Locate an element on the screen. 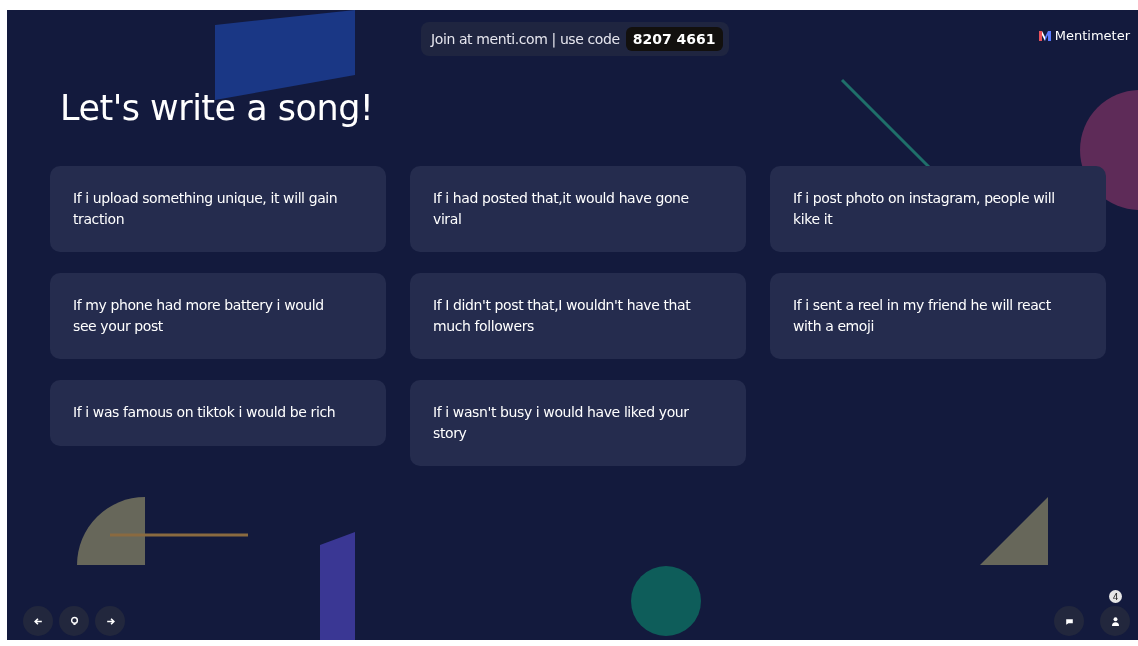 This screenshot has width=1138, height=646. next-button is located at coordinates (110, 621).